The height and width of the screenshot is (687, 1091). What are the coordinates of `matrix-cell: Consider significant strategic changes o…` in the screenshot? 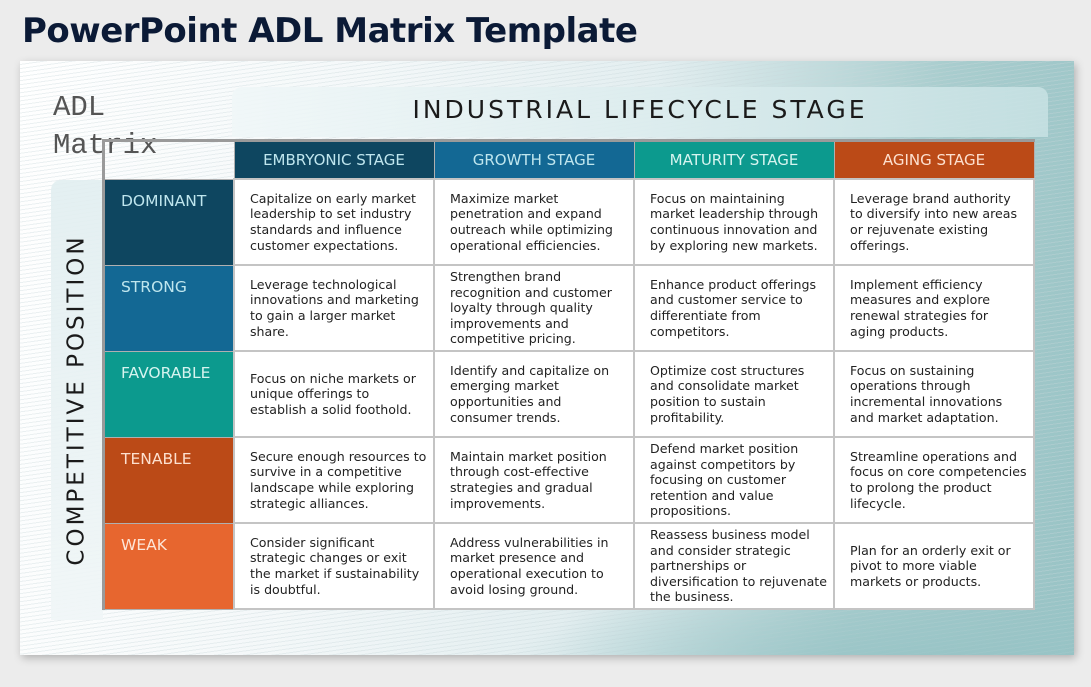 It's located at (334, 566).